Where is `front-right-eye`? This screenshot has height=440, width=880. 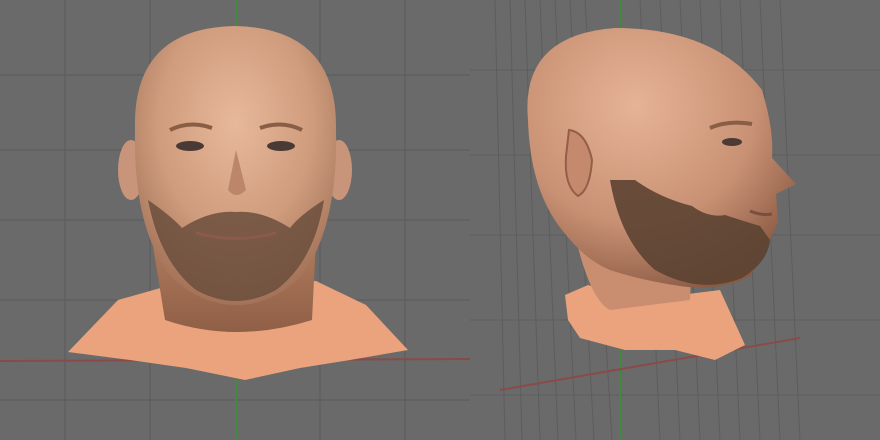 front-right-eye is located at coordinates (281, 146).